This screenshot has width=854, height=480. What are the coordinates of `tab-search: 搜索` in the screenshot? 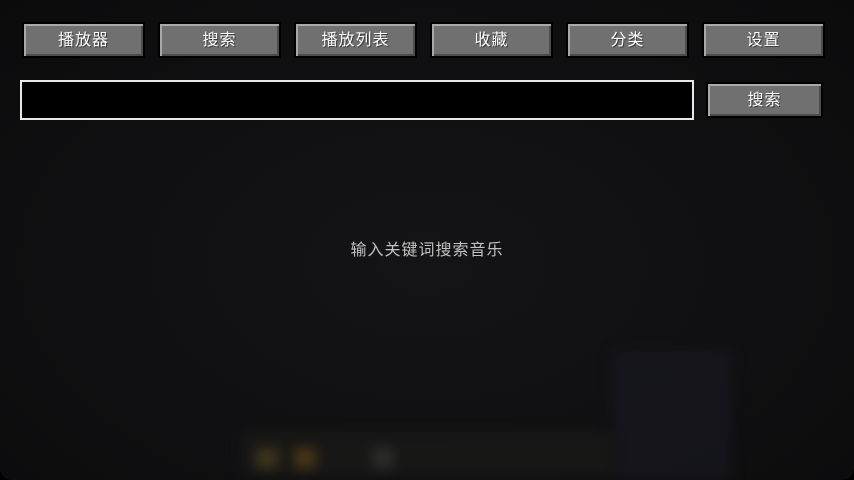 It's located at (219, 40).